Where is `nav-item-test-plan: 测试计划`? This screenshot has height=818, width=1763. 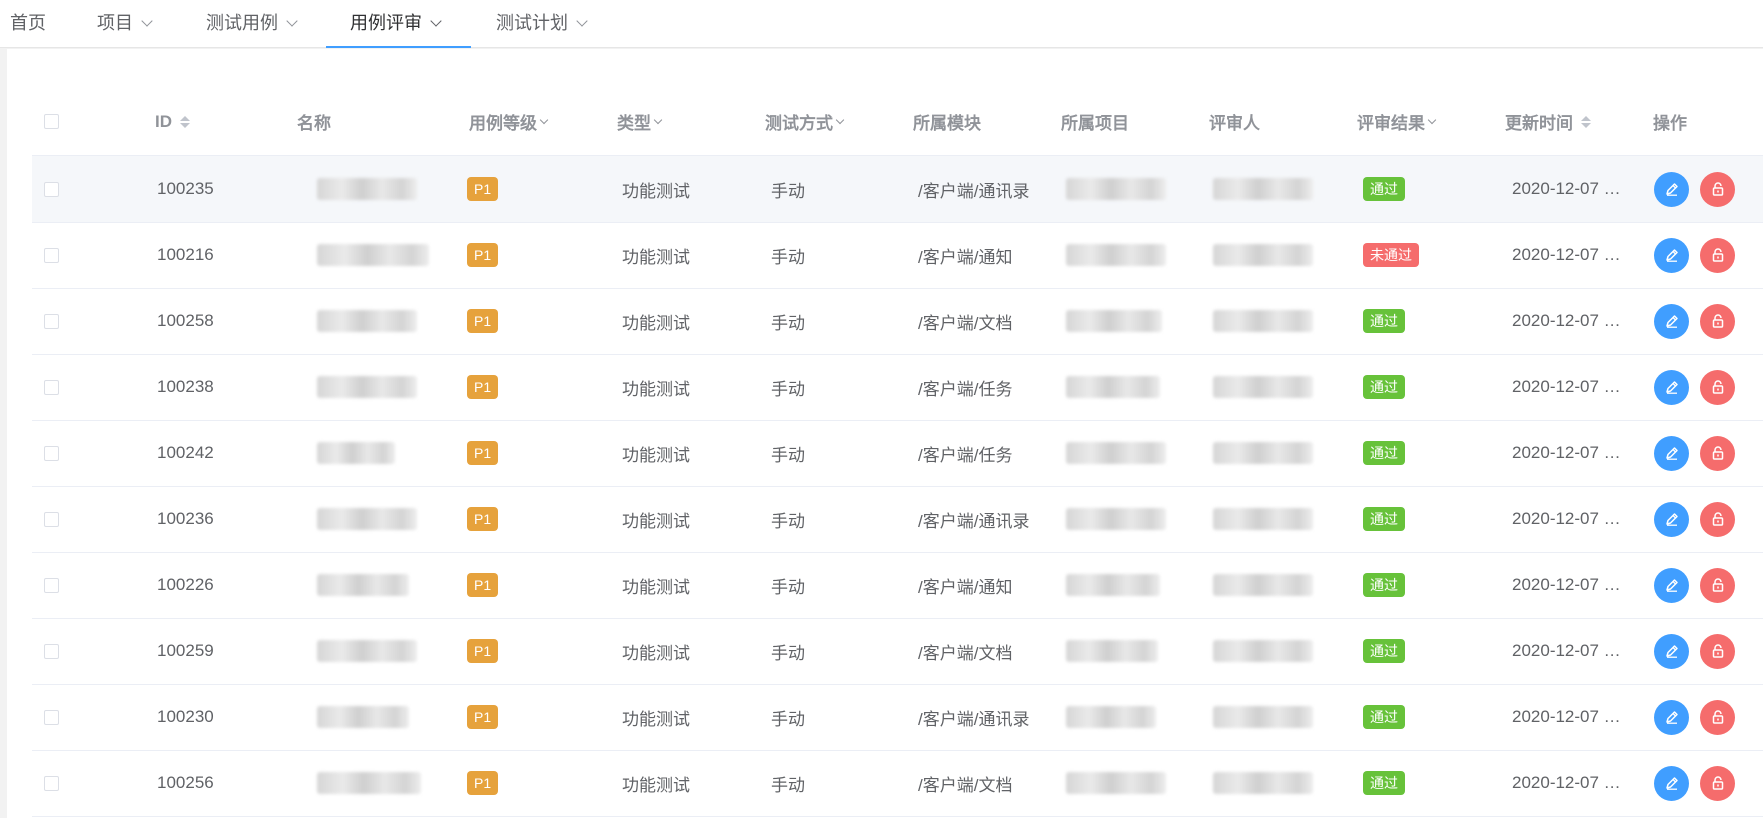
nav-item-test-plan: 测试计划 is located at coordinates (542, 24).